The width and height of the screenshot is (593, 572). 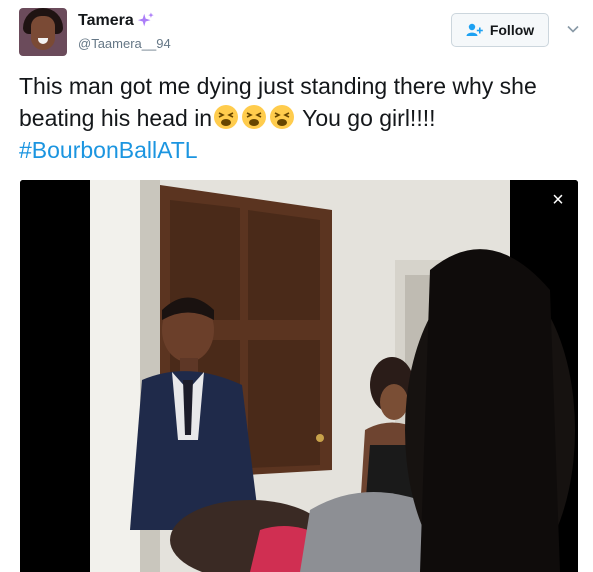 What do you see at coordinates (474, 29) in the screenshot?
I see `add-user-icon` at bounding box center [474, 29].